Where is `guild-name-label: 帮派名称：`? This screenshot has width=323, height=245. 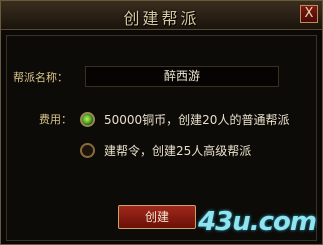
guild-name-label: 帮派名称： is located at coordinates (40, 77).